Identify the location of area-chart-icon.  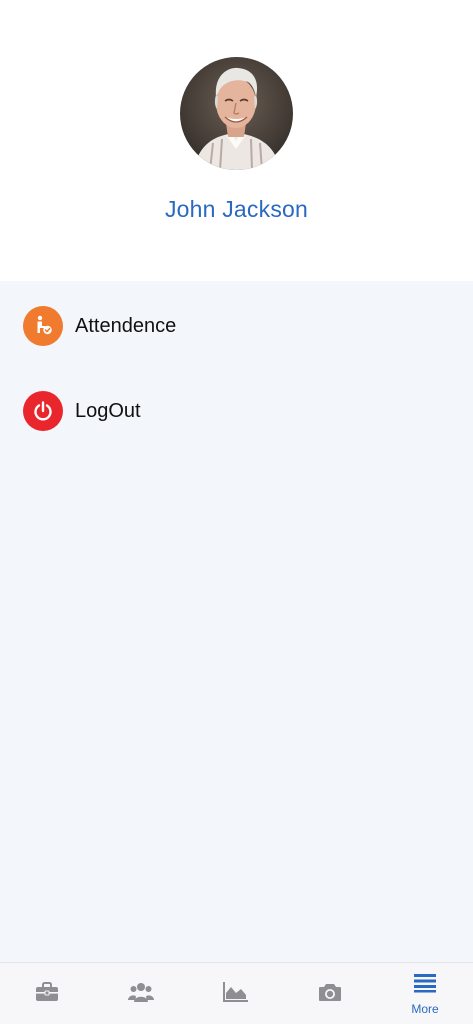
(236, 994).